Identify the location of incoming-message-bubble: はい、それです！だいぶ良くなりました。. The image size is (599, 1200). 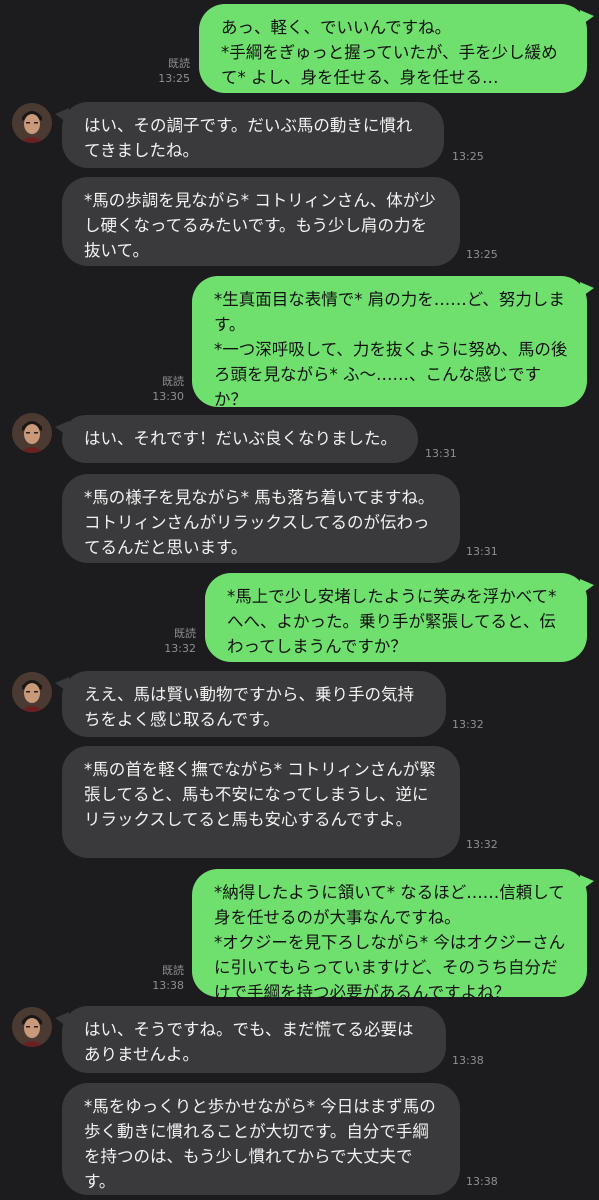
(236, 439).